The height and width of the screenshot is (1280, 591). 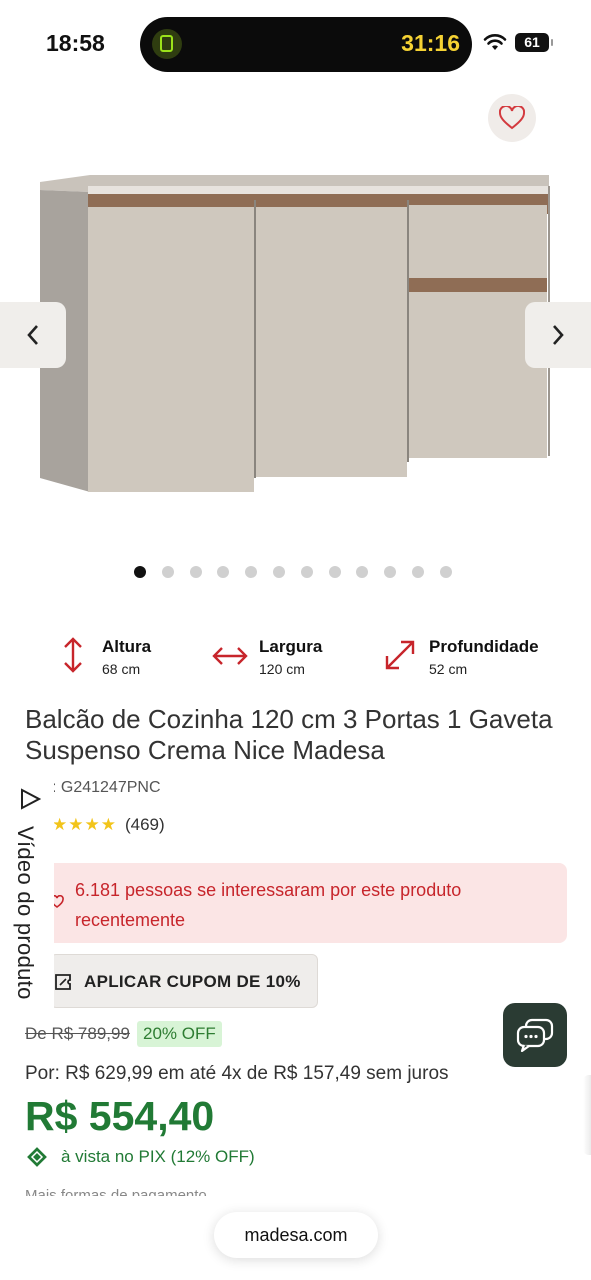 I want to click on dimension-label: Largura, so click(x=291, y=646).